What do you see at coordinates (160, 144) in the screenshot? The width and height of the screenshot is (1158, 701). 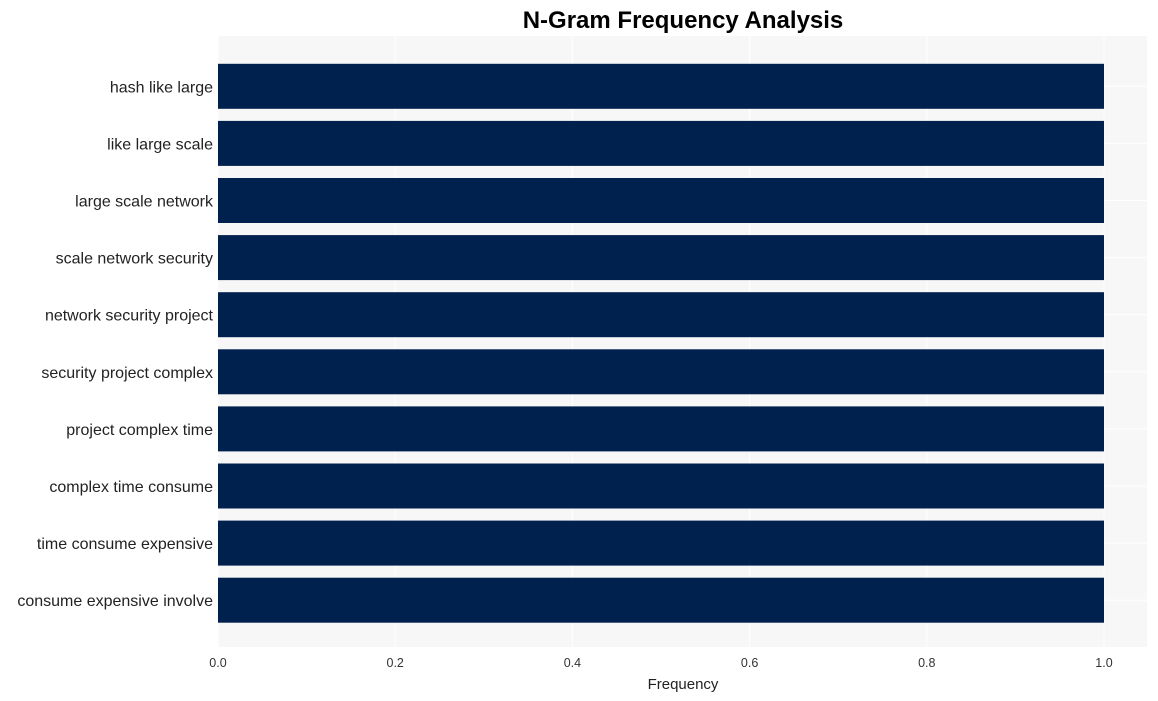 I see `y-tick-label: like large scale` at bounding box center [160, 144].